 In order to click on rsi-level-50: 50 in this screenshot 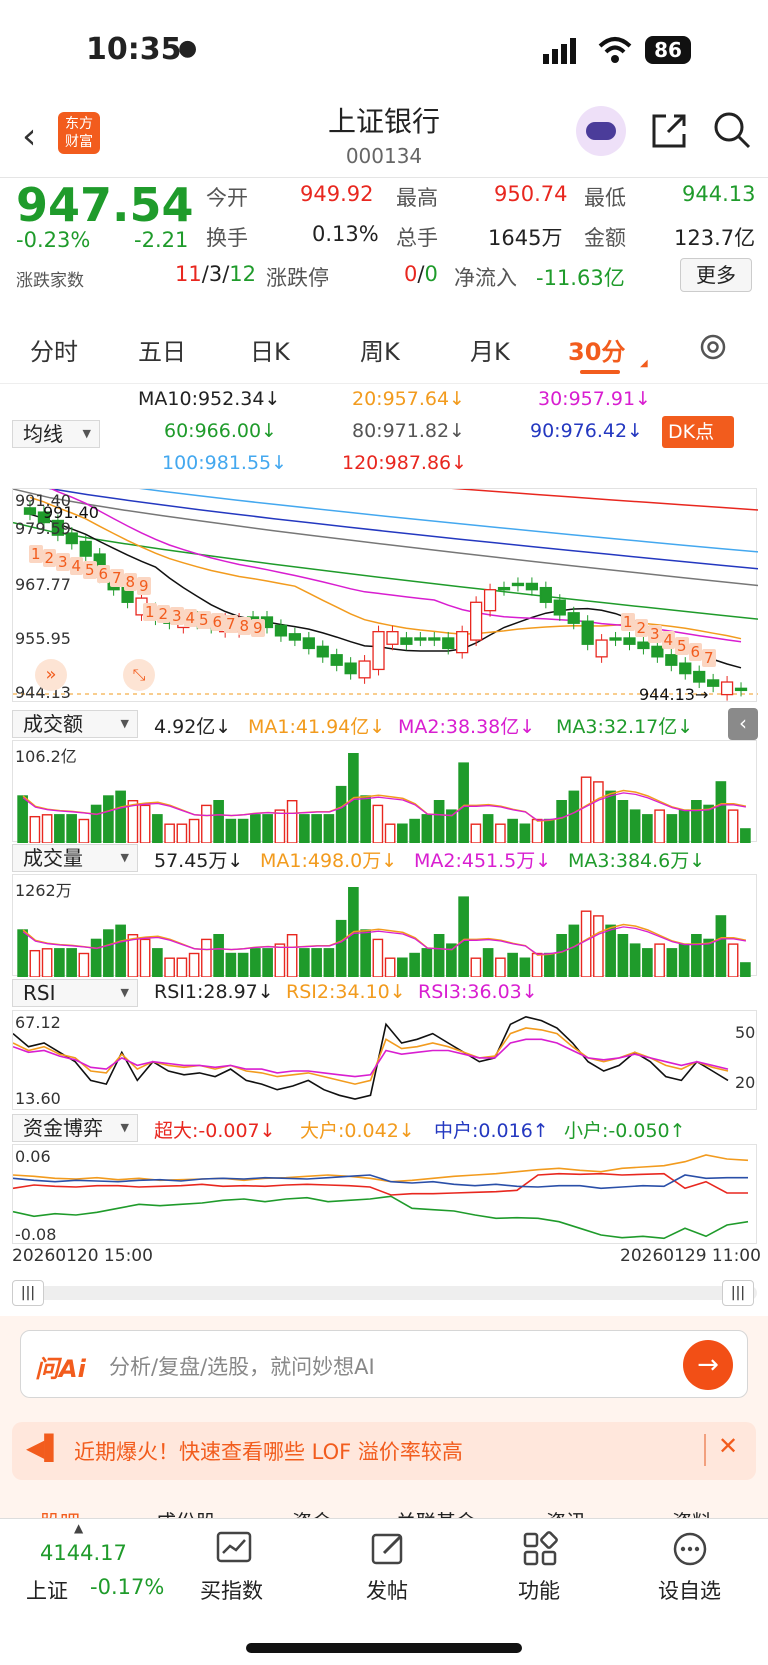, I will do `click(745, 1032)`.